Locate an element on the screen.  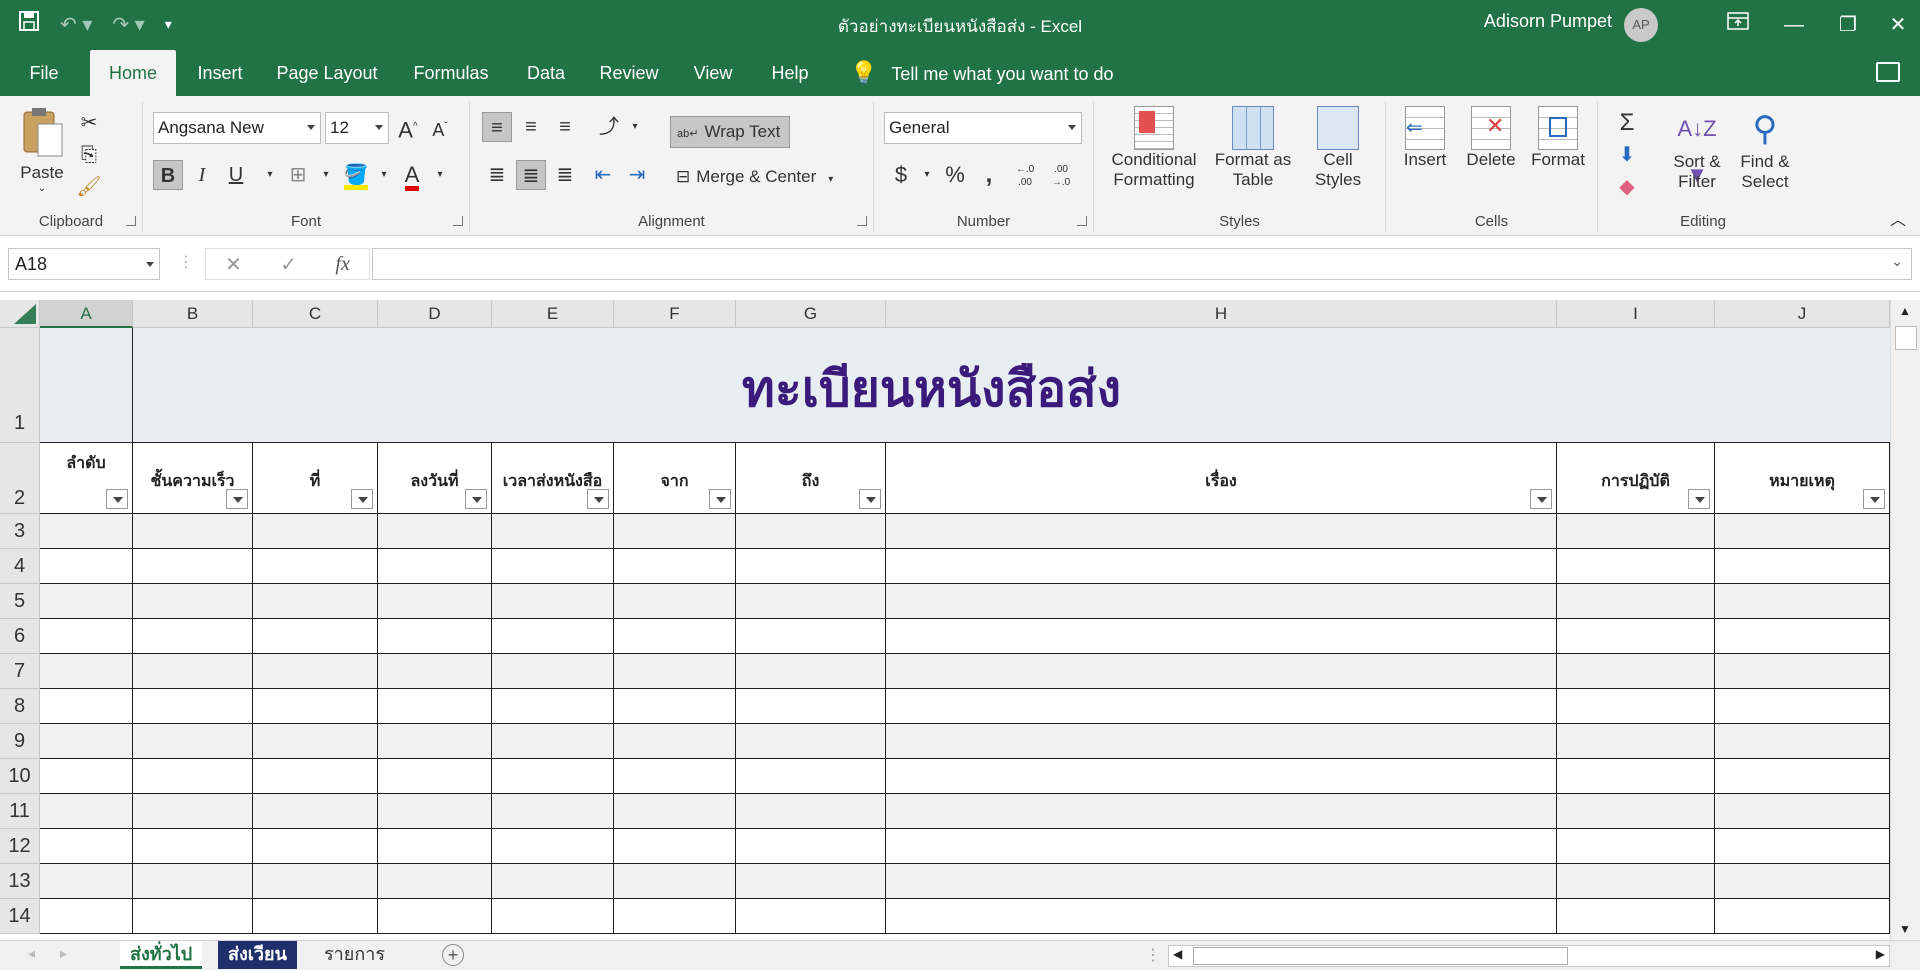
header-cell-urgency: ชั้นความเร็ว is located at coordinates (193, 478).